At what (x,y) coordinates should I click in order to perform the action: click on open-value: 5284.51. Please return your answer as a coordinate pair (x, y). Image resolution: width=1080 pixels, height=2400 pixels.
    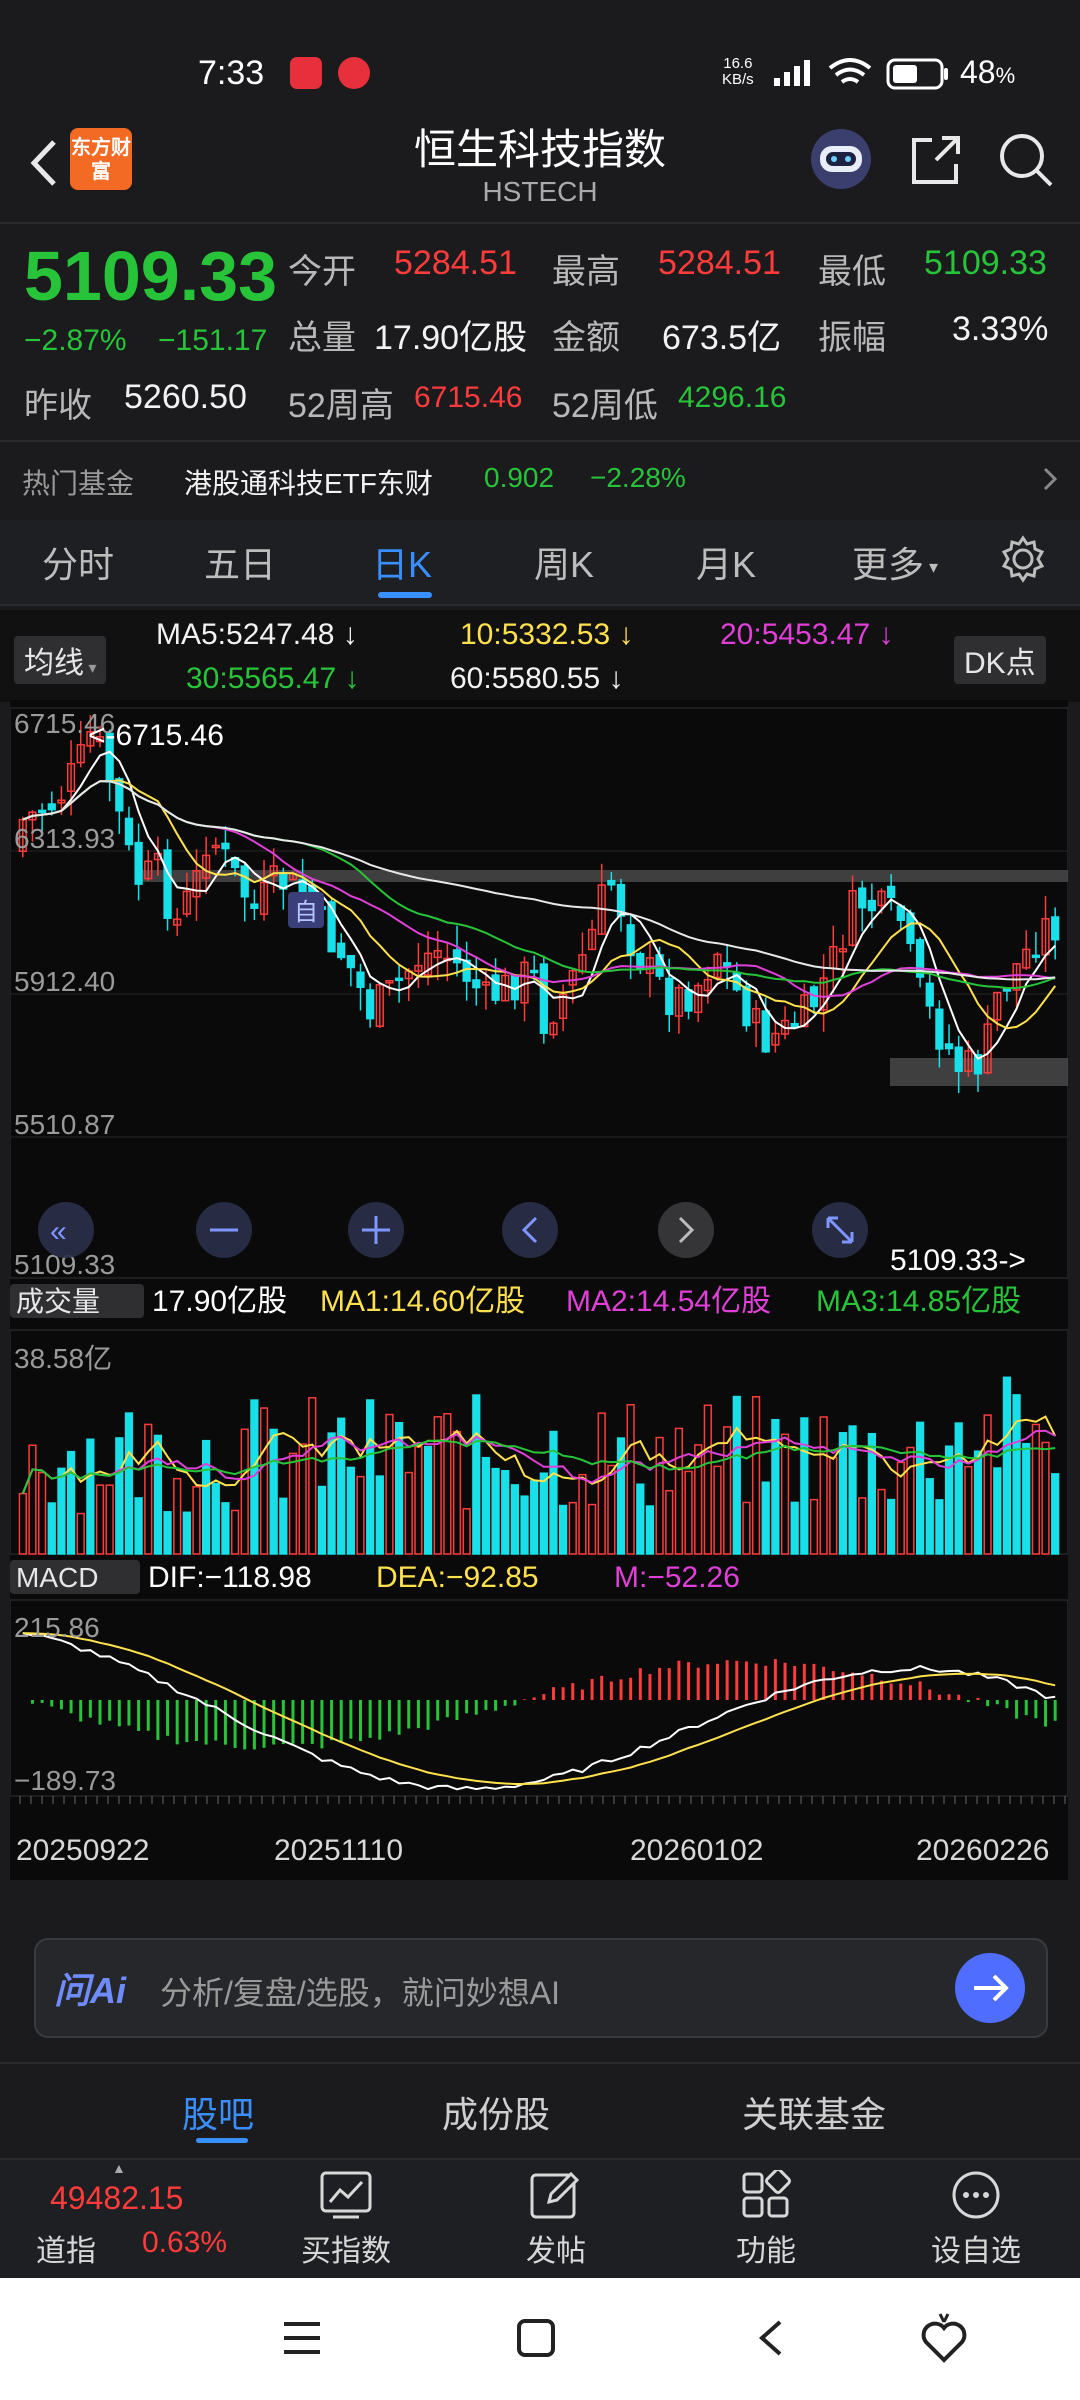
    Looking at the image, I should click on (455, 263).